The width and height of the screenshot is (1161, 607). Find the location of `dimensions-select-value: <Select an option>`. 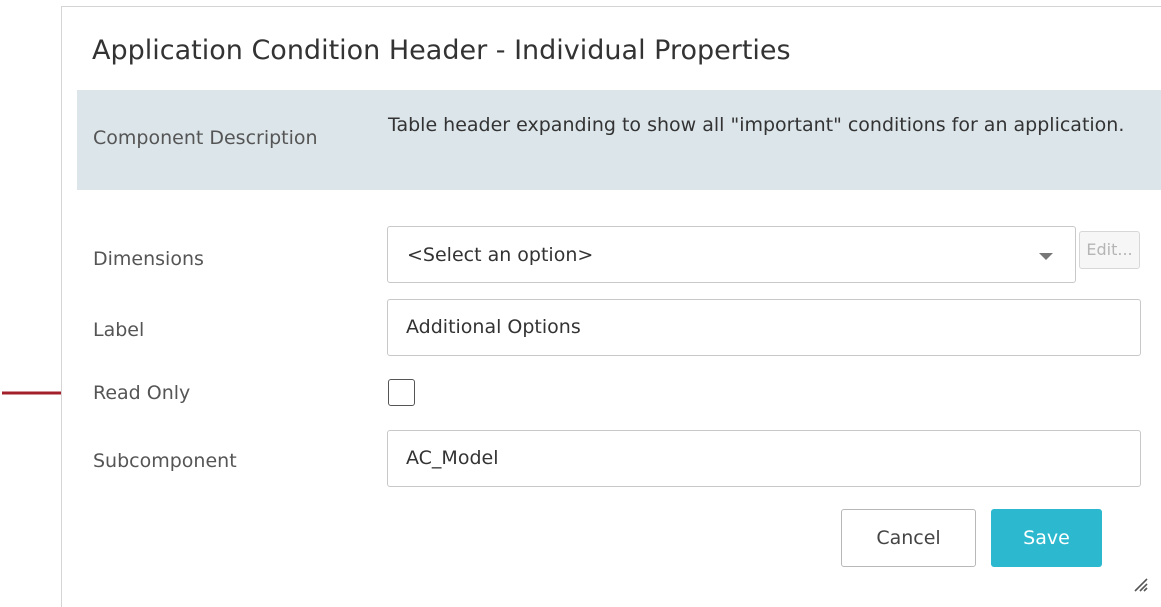

dimensions-select-value: <Select an option> is located at coordinates (500, 255).